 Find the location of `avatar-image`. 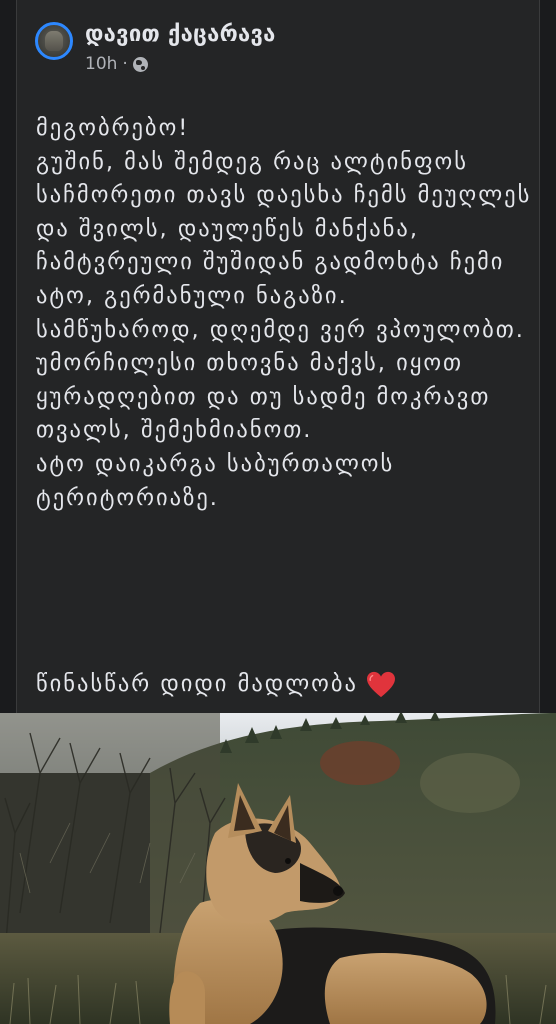

avatar-image is located at coordinates (54, 41).